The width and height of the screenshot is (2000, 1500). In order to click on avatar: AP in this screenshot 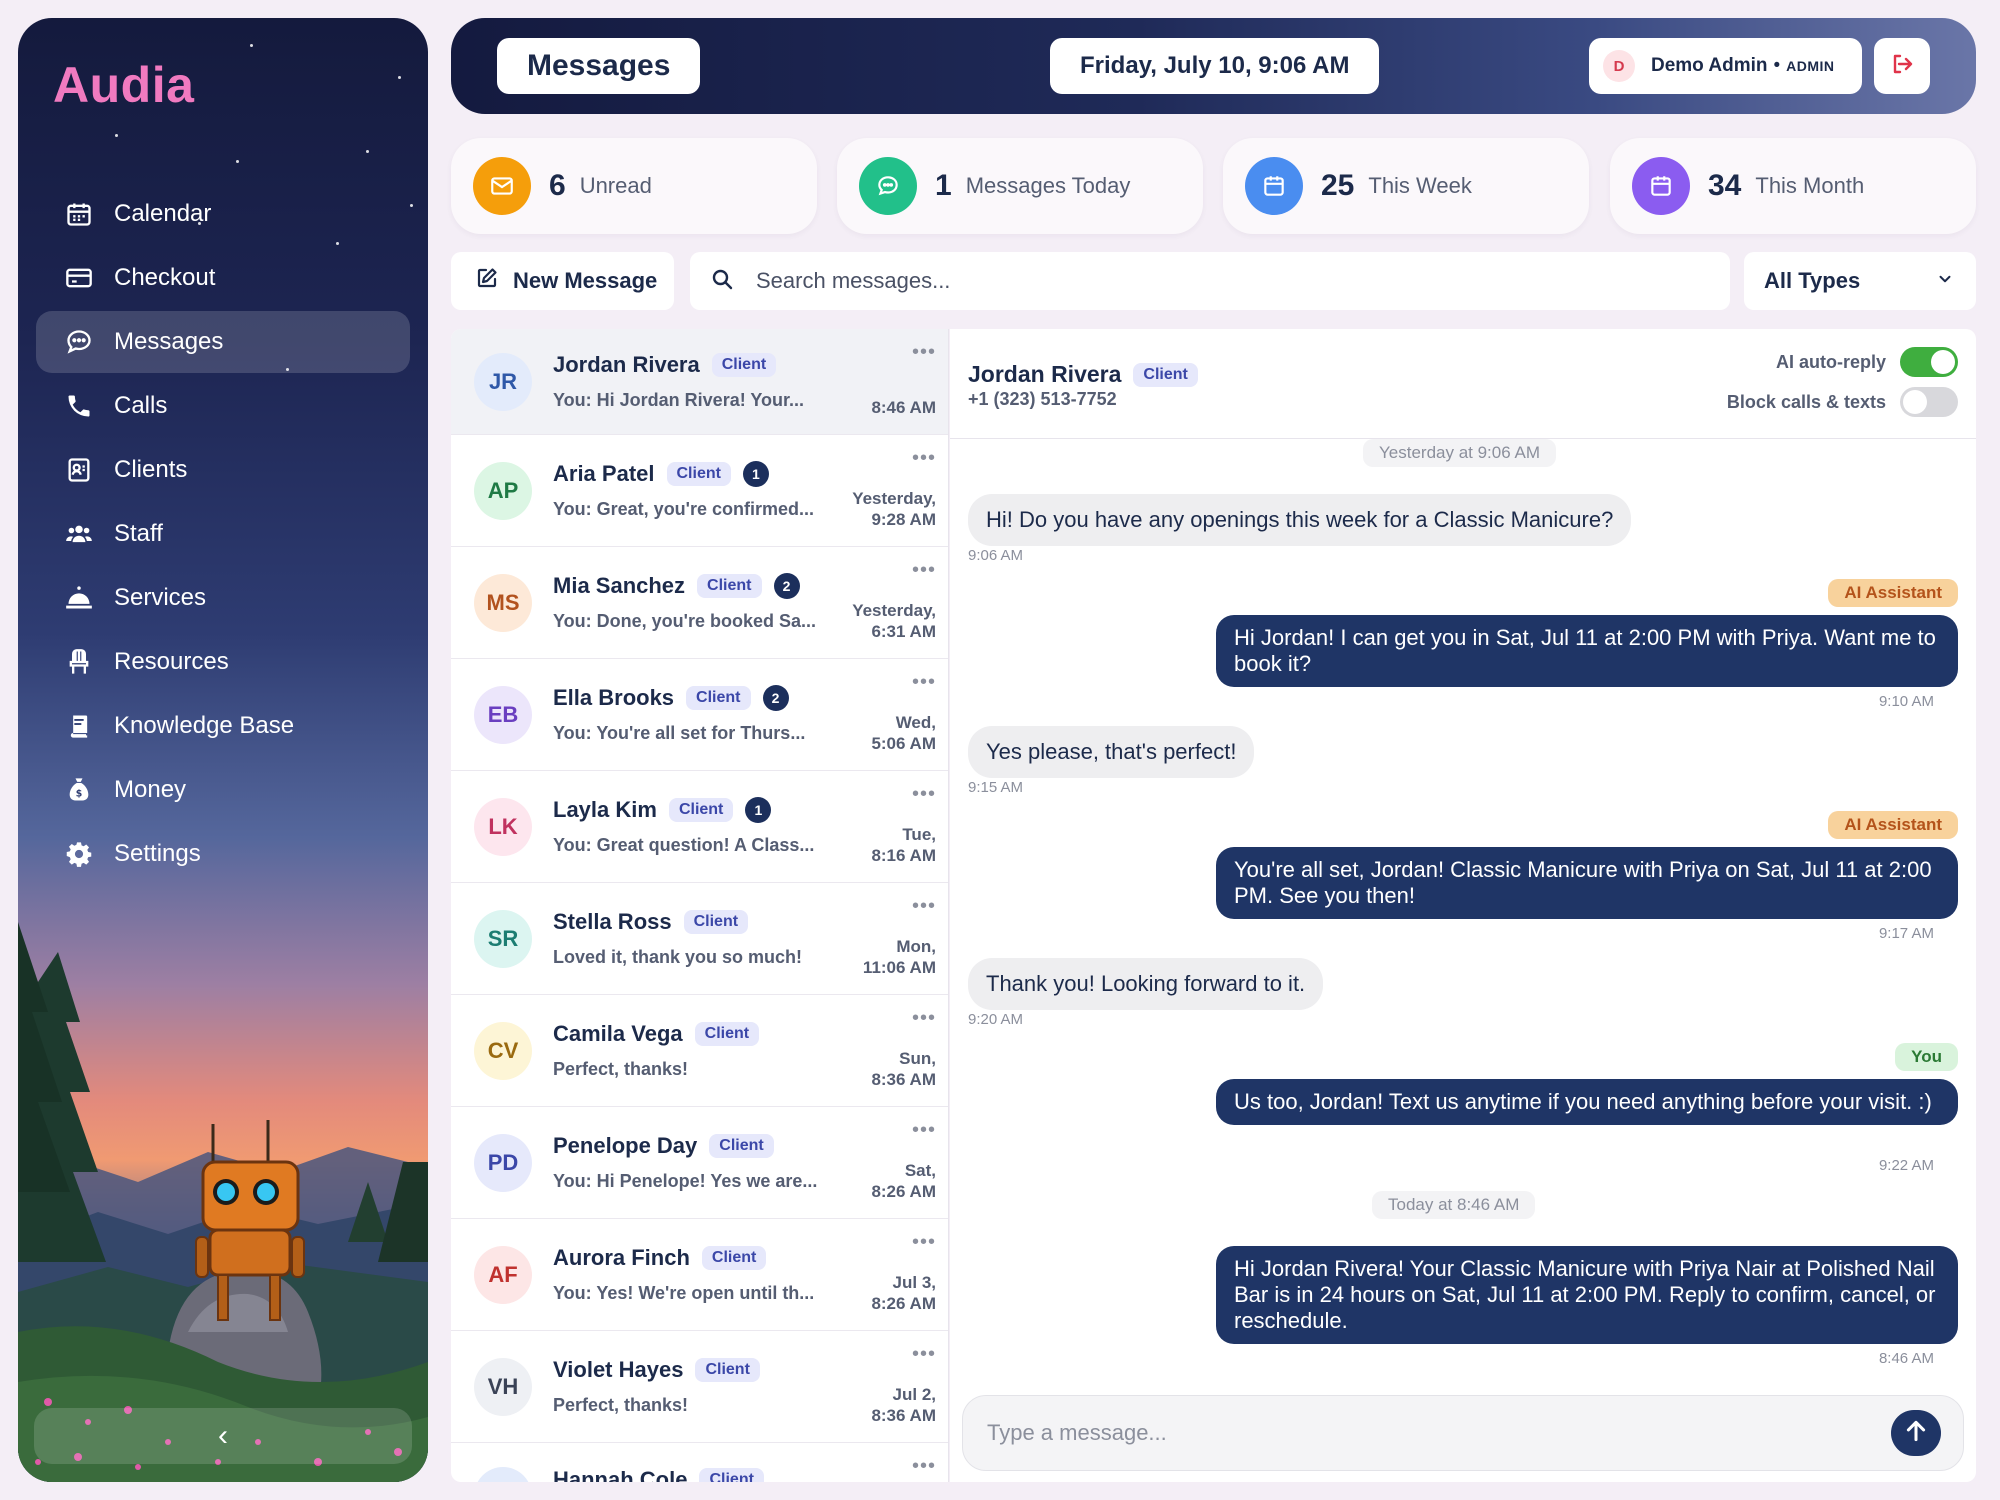, I will do `click(503, 490)`.